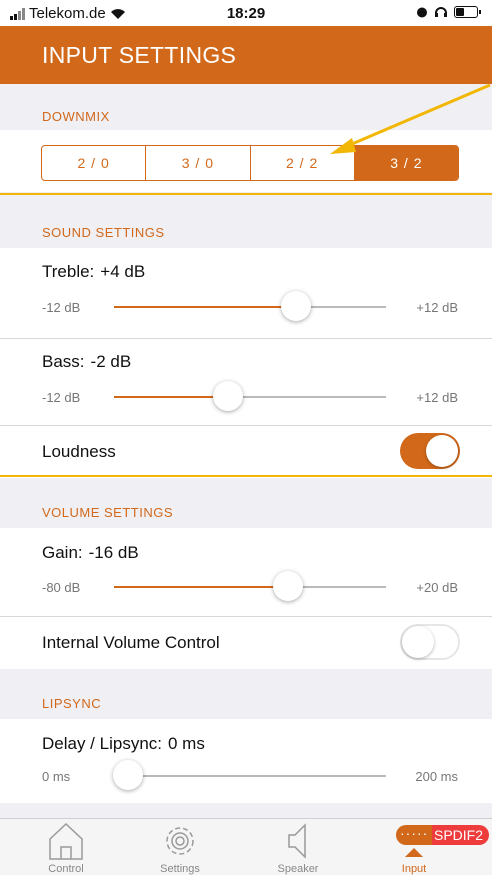 This screenshot has width=492, height=875. Describe the element at coordinates (62, 552) in the screenshot. I see `gain-label: Gain:` at that location.